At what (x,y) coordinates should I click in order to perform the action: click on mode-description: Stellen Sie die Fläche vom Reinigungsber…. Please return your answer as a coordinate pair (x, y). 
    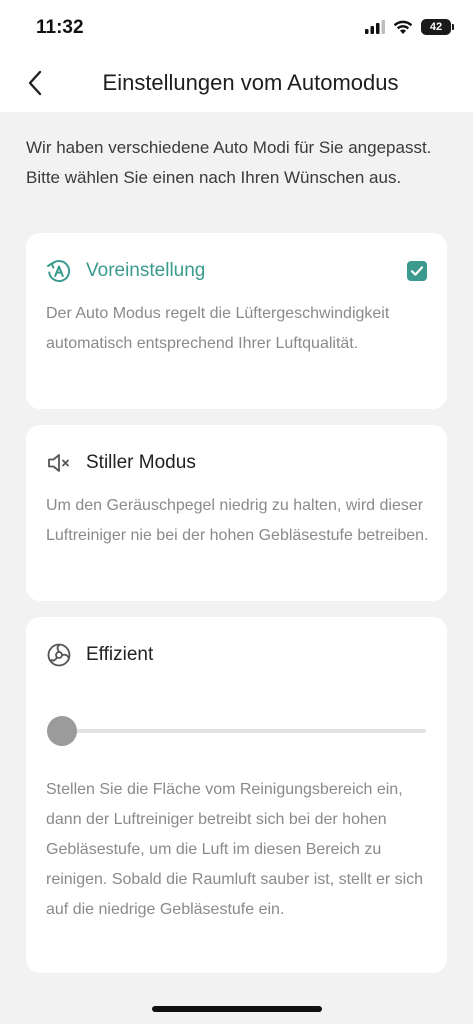
    Looking at the image, I should click on (235, 849).